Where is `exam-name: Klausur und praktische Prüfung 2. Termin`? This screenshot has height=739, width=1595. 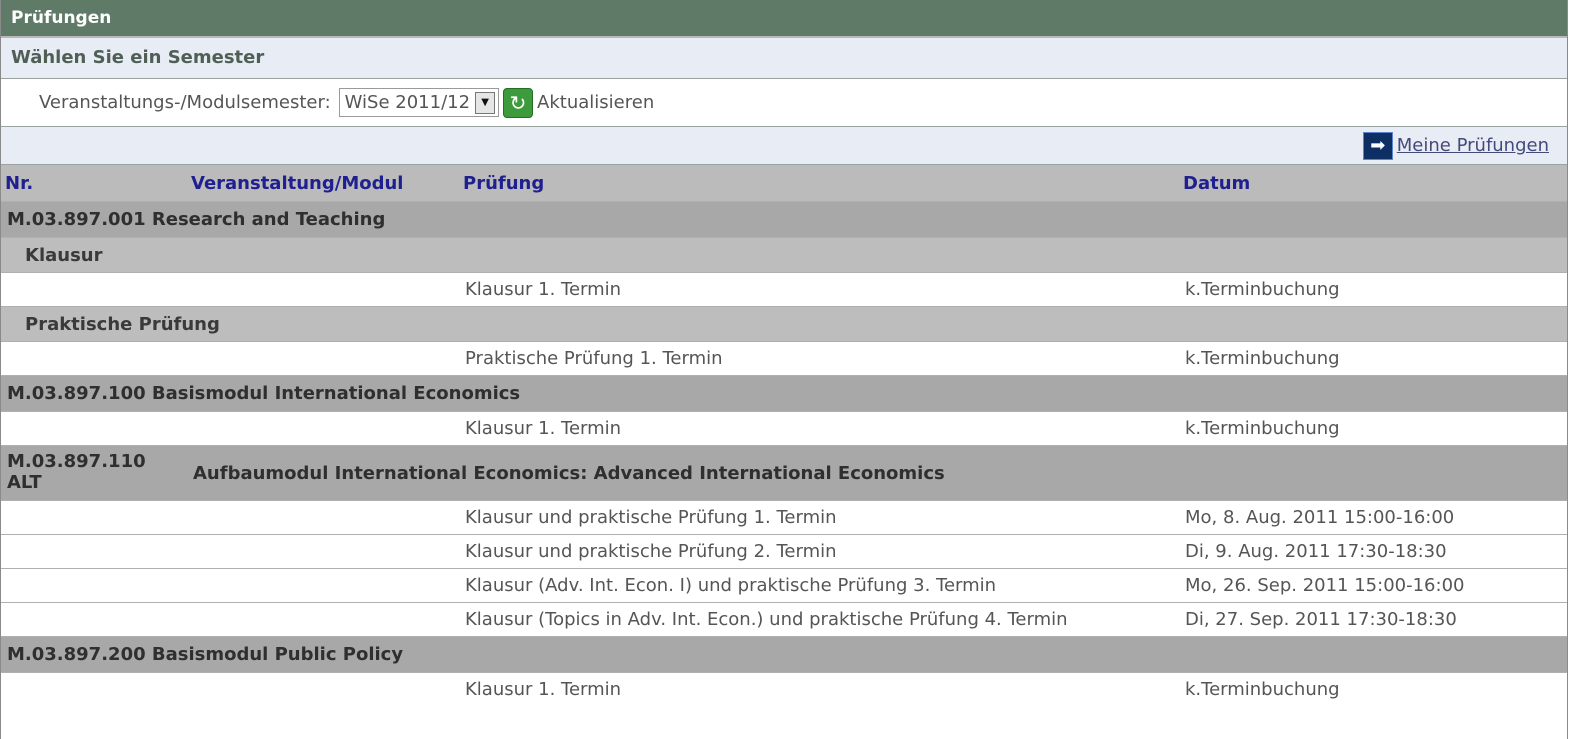 exam-name: Klausur und praktische Prüfung 2. Termin is located at coordinates (819, 551).